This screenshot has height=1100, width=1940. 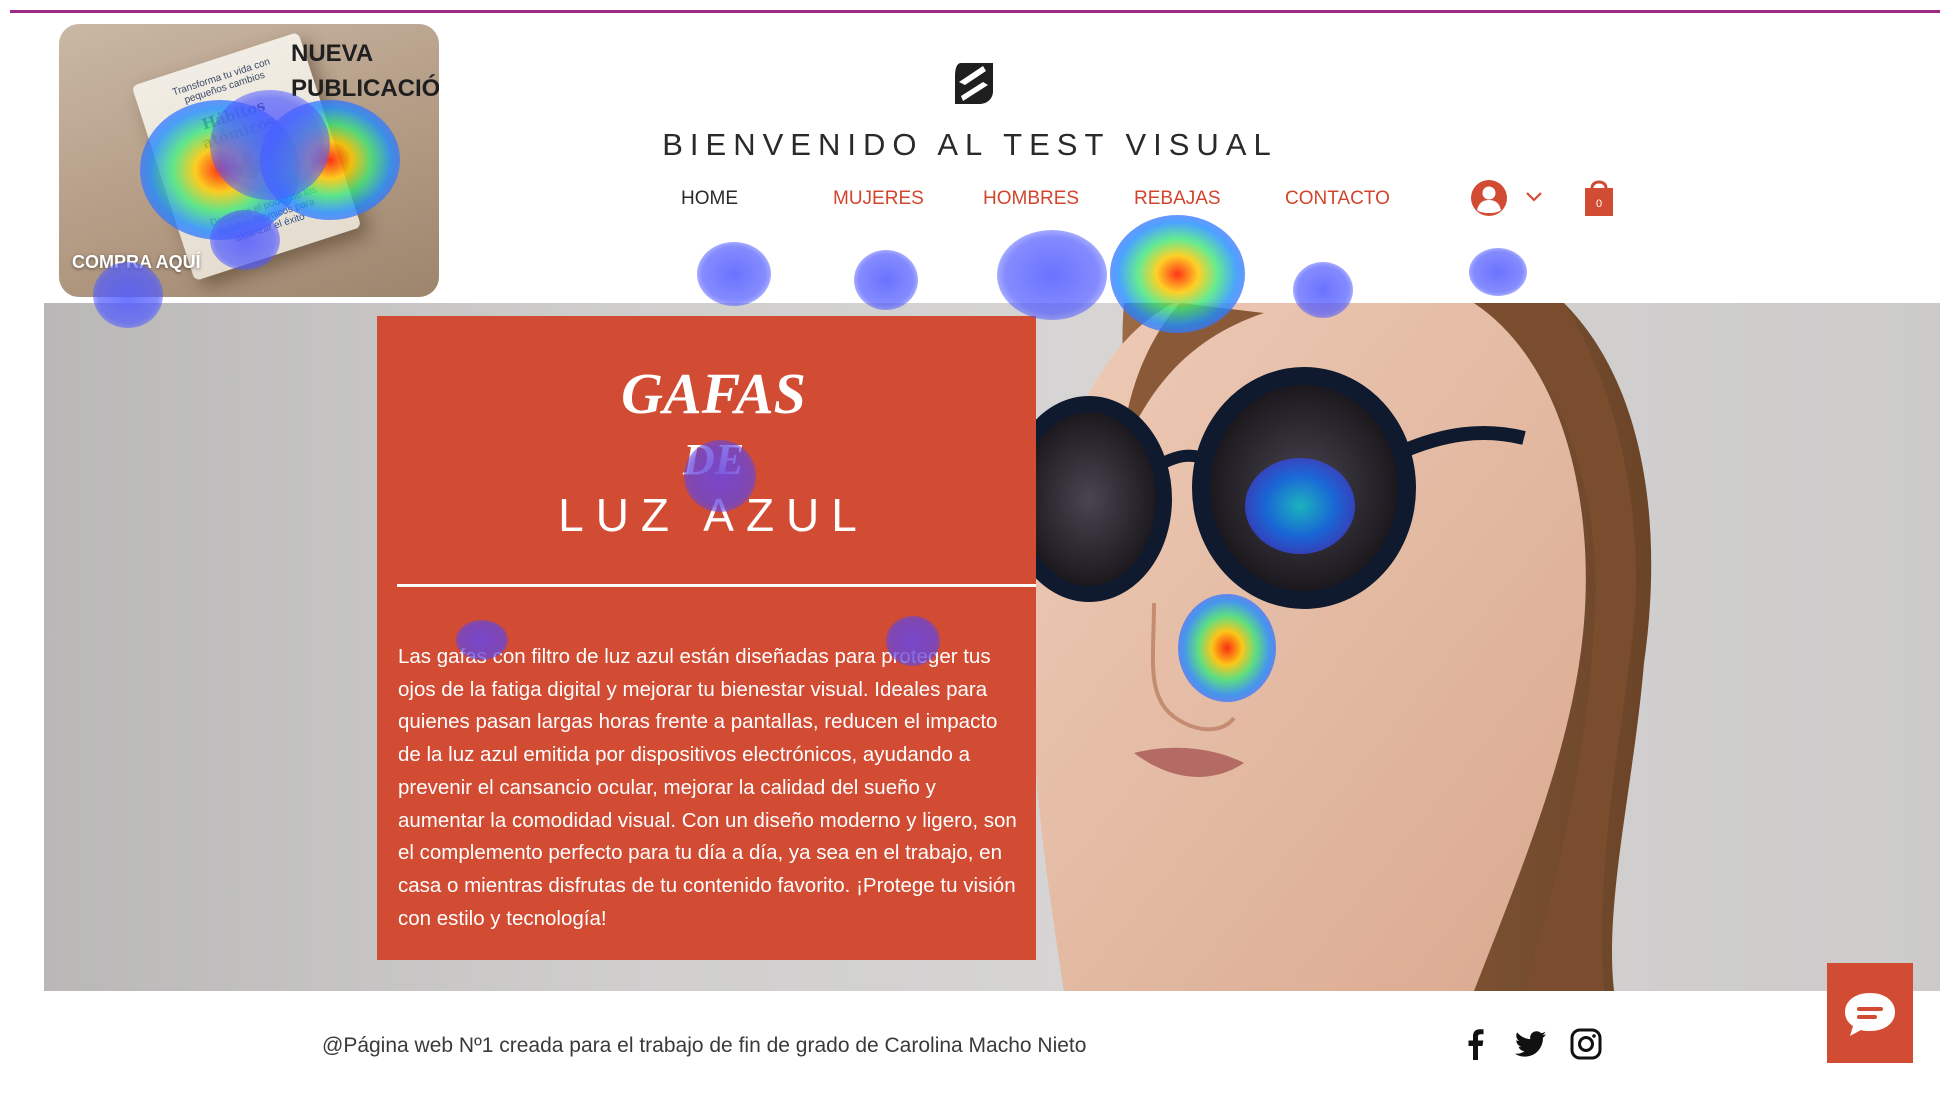 What do you see at coordinates (713, 459) in the screenshot?
I see `hero-heading-de: DE` at bounding box center [713, 459].